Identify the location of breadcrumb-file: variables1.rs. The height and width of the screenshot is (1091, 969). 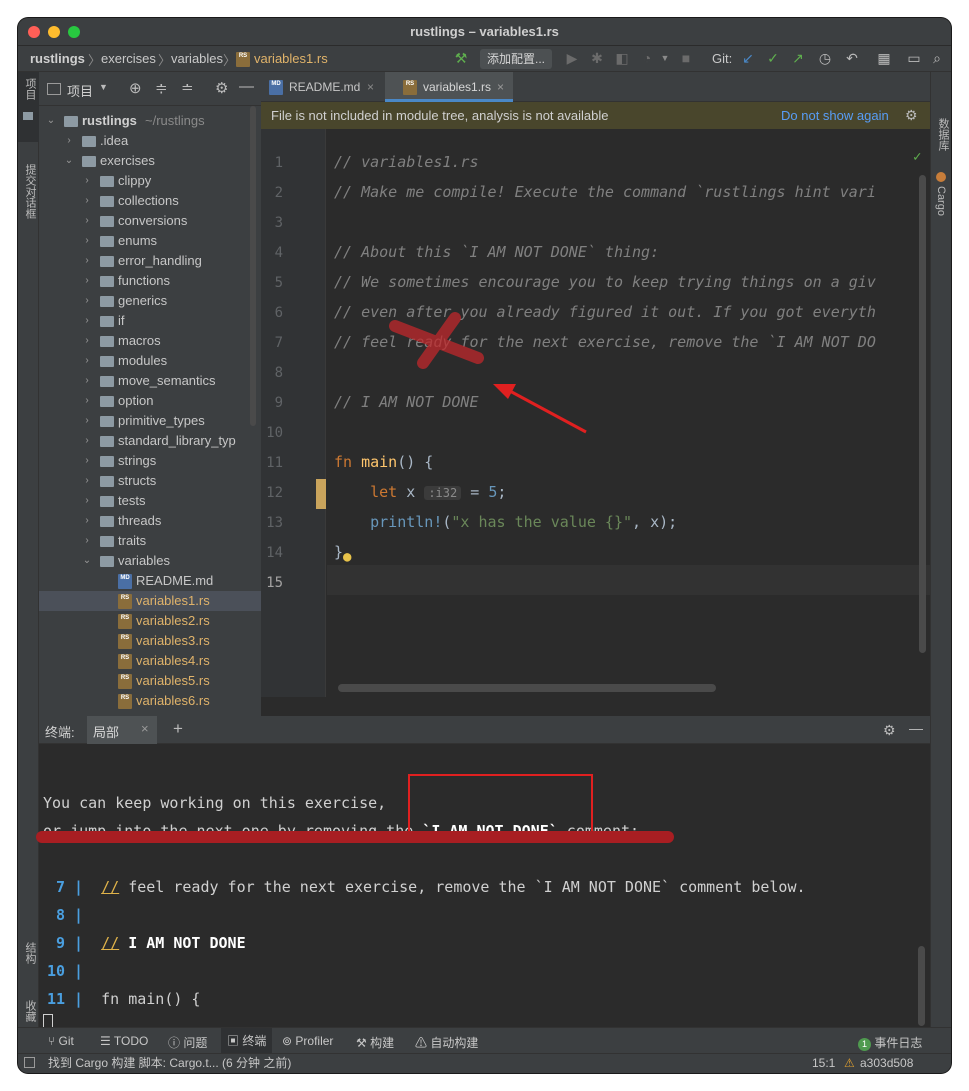
(291, 58).